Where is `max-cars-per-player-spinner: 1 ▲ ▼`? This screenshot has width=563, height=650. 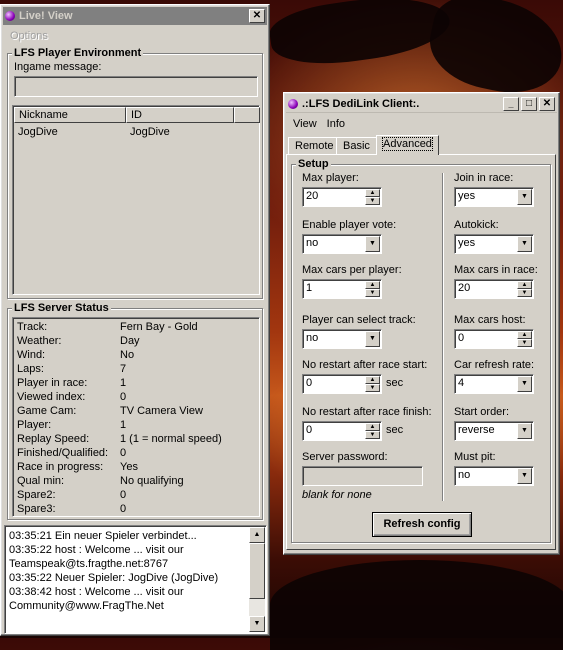 max-cars-per-player-spinner: 1 ▲ ▼ is located at coordinates (342, 289).